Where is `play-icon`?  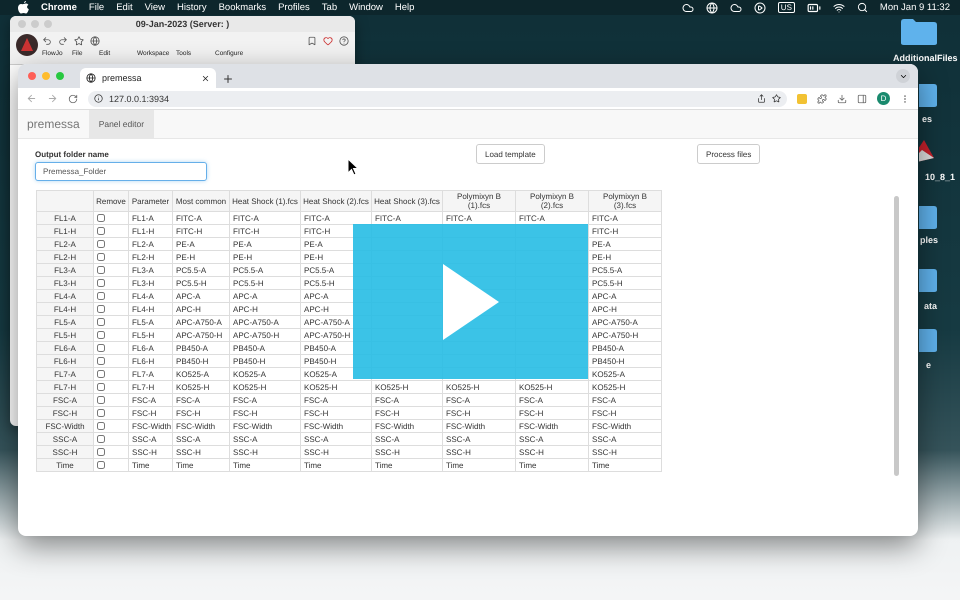 play-icon is located at coordinates (760, 8).